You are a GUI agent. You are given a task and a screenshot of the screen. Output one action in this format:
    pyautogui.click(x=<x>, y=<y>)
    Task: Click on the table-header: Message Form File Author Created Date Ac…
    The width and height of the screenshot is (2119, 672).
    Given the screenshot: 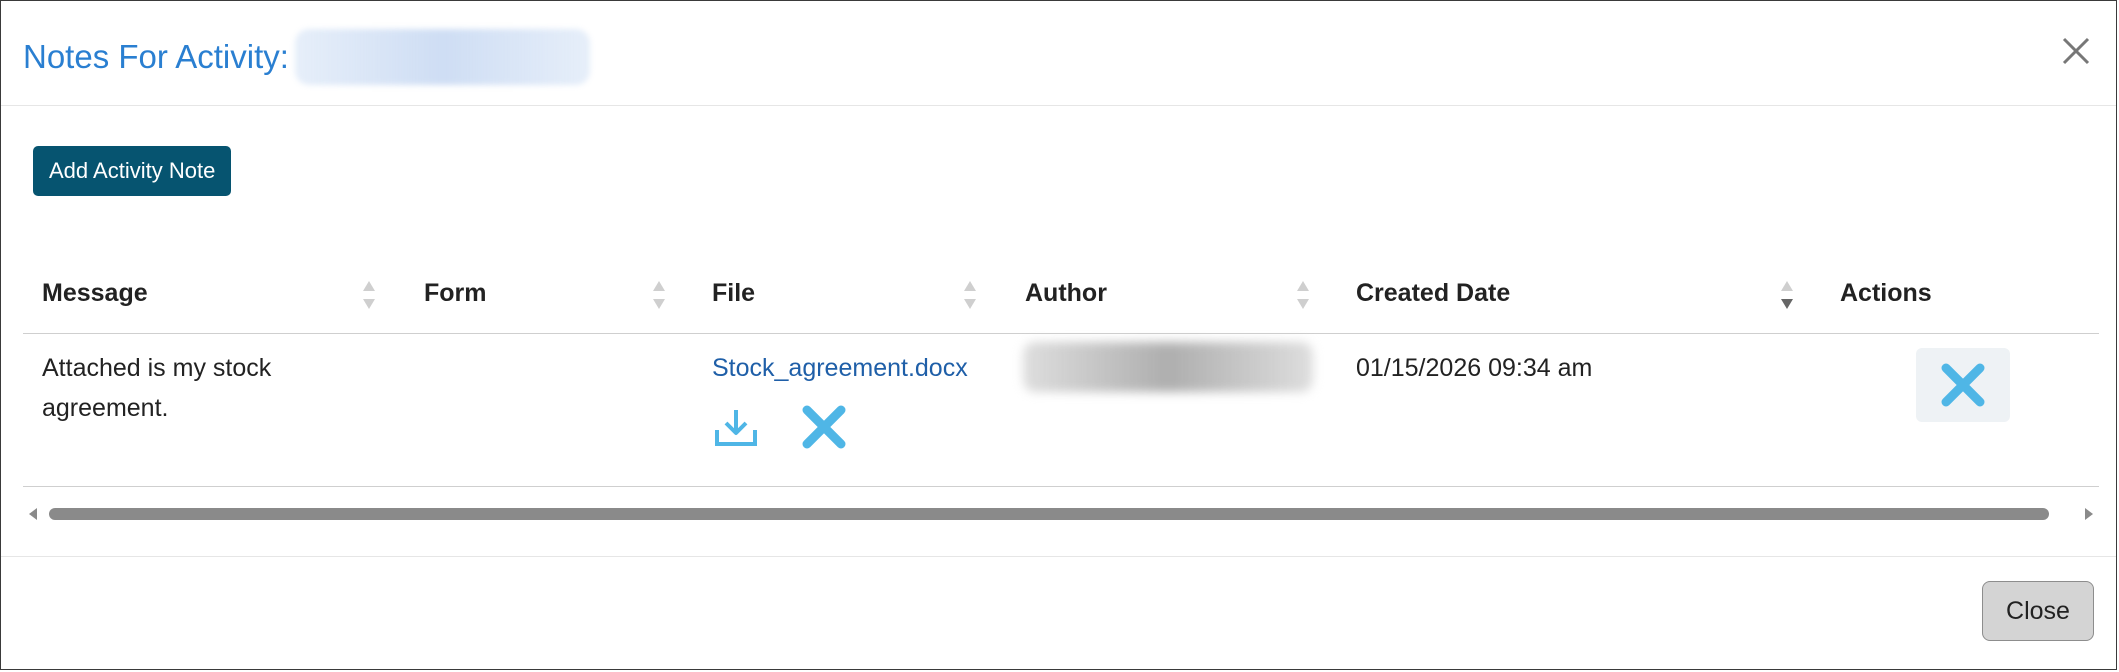 What is the action you would take?
    pyautogui.click(x=1061, y=298)
    